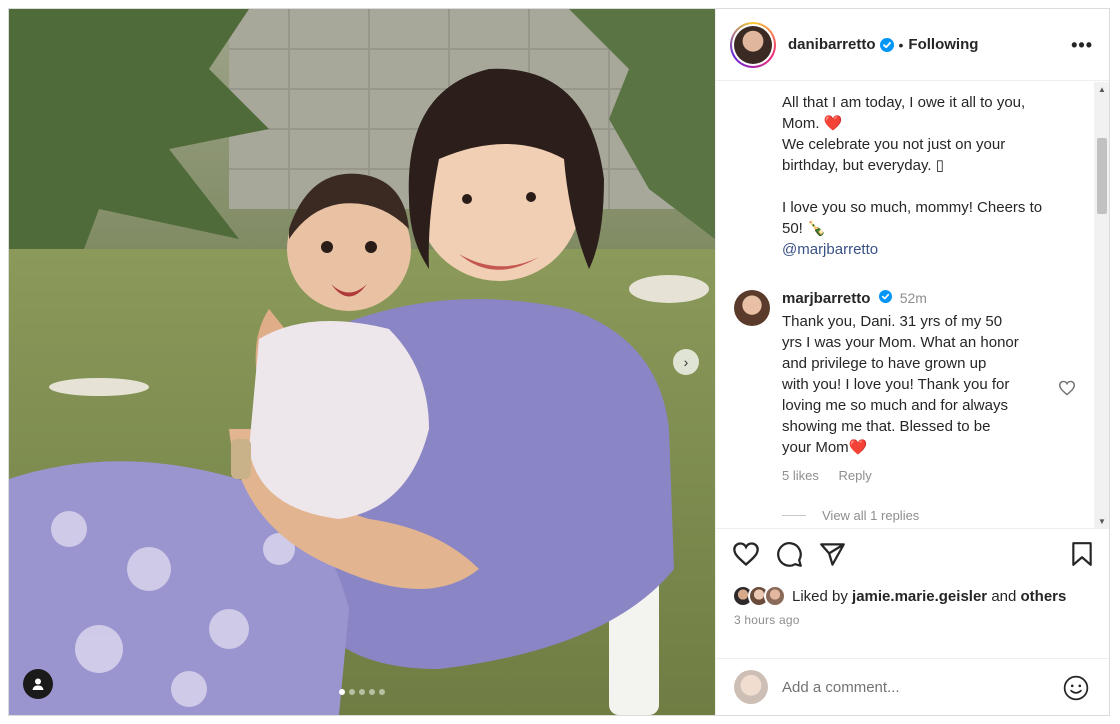 The width and height of the screenshot is (1120, 724). What do you see at coordinates (1067, 390) in the screenshot?
I see `comment-like-heart-icon` at bounding box center [1067, 390].